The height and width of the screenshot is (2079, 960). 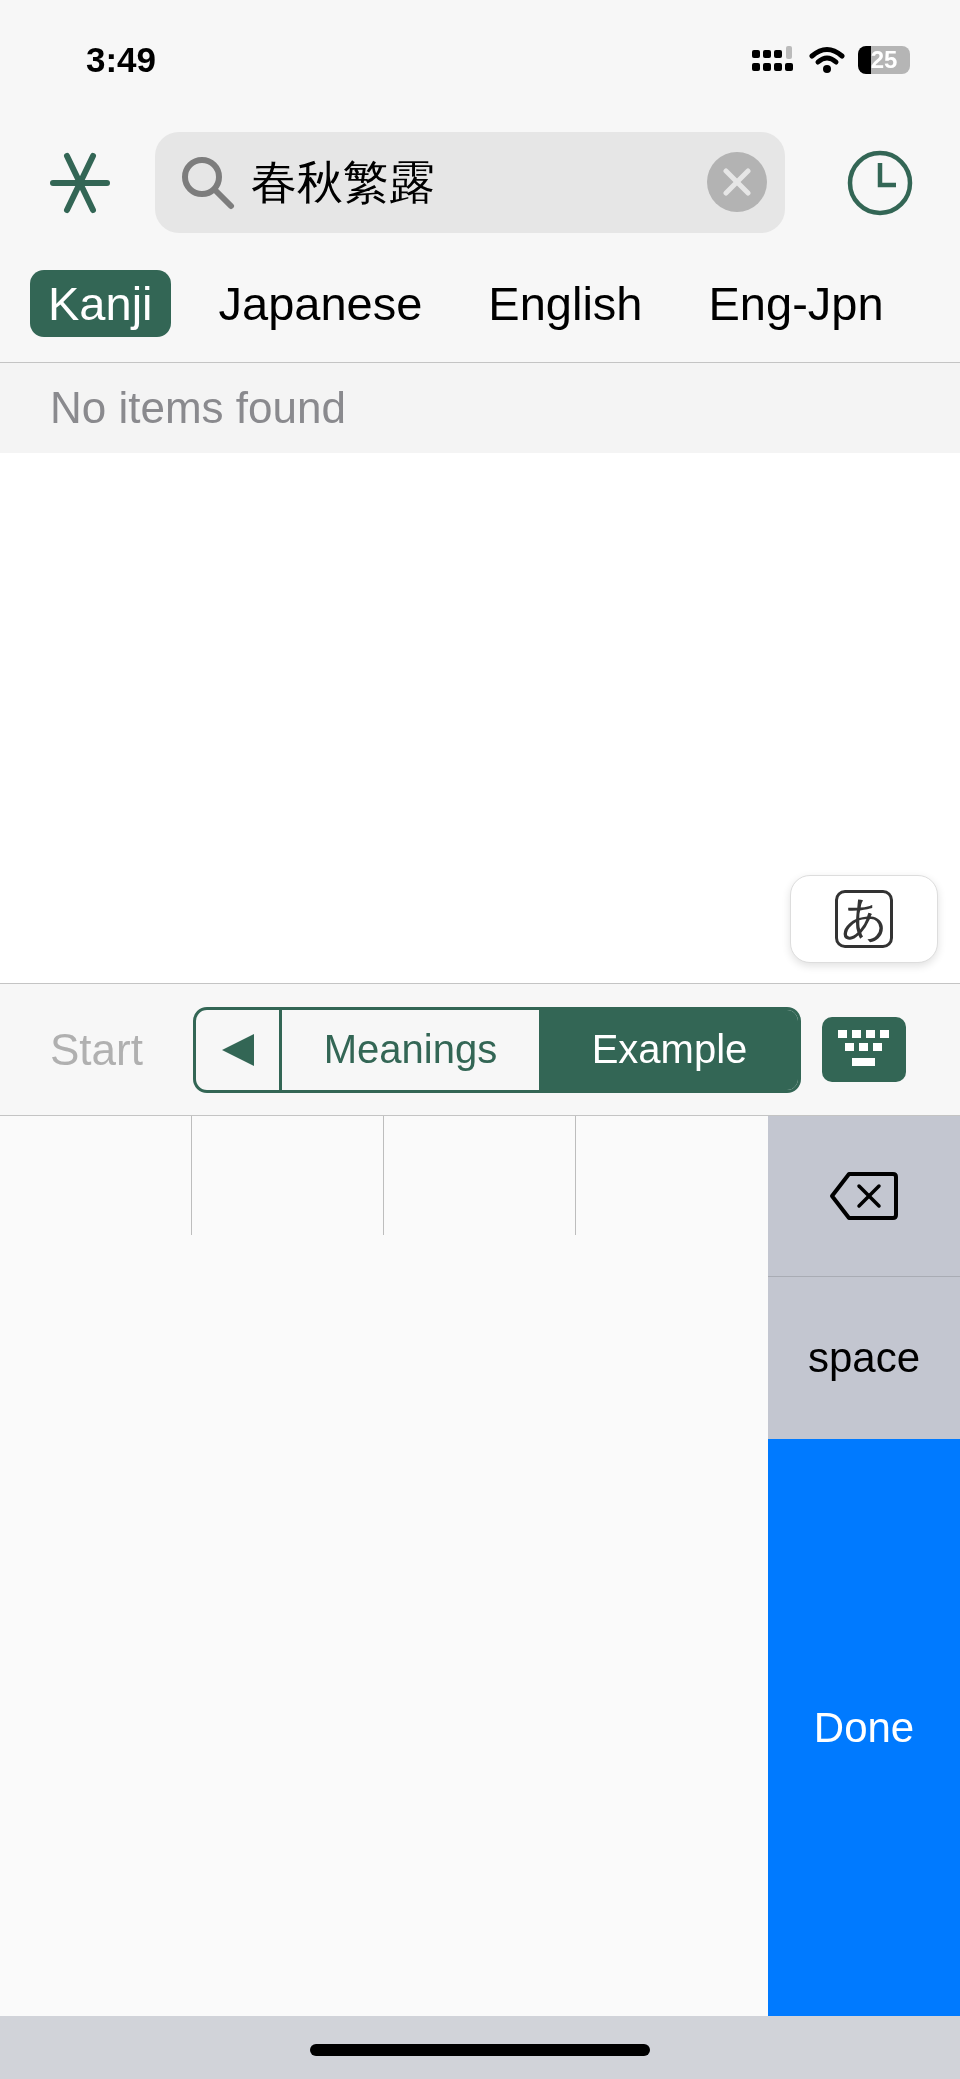 I want to click on tab: Japanese, so click(x=320, y=303).